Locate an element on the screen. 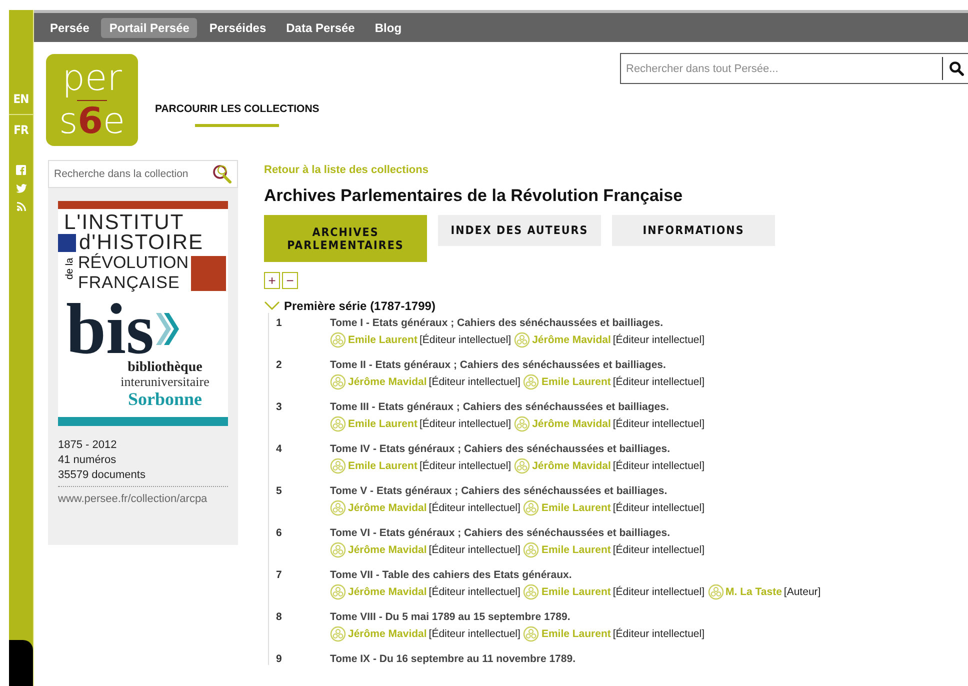 This screenshot has height=686, width=968. volume-title: Tome VIII - Du 5 mai 1789 au 15 septembre 1789. is located at coordinates (519, 617).